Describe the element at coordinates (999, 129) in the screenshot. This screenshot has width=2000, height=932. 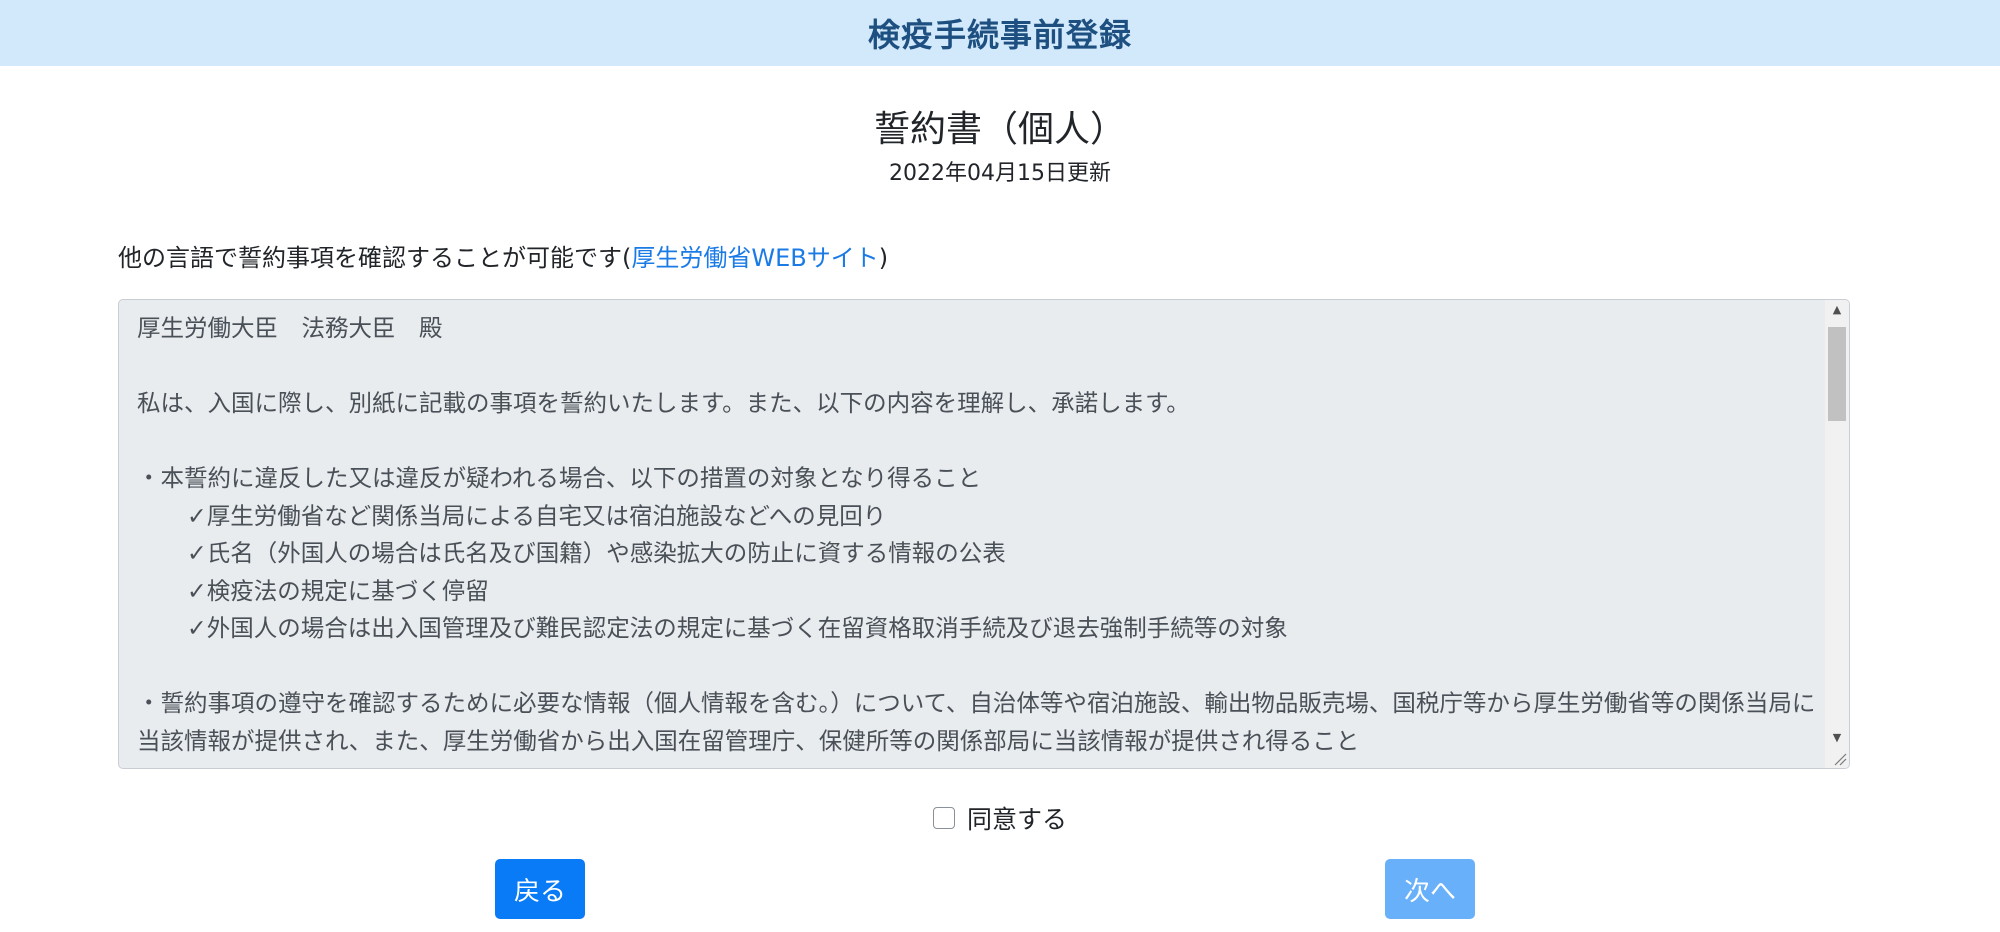
I see `document-title: 誓約書（個人）` at that location.